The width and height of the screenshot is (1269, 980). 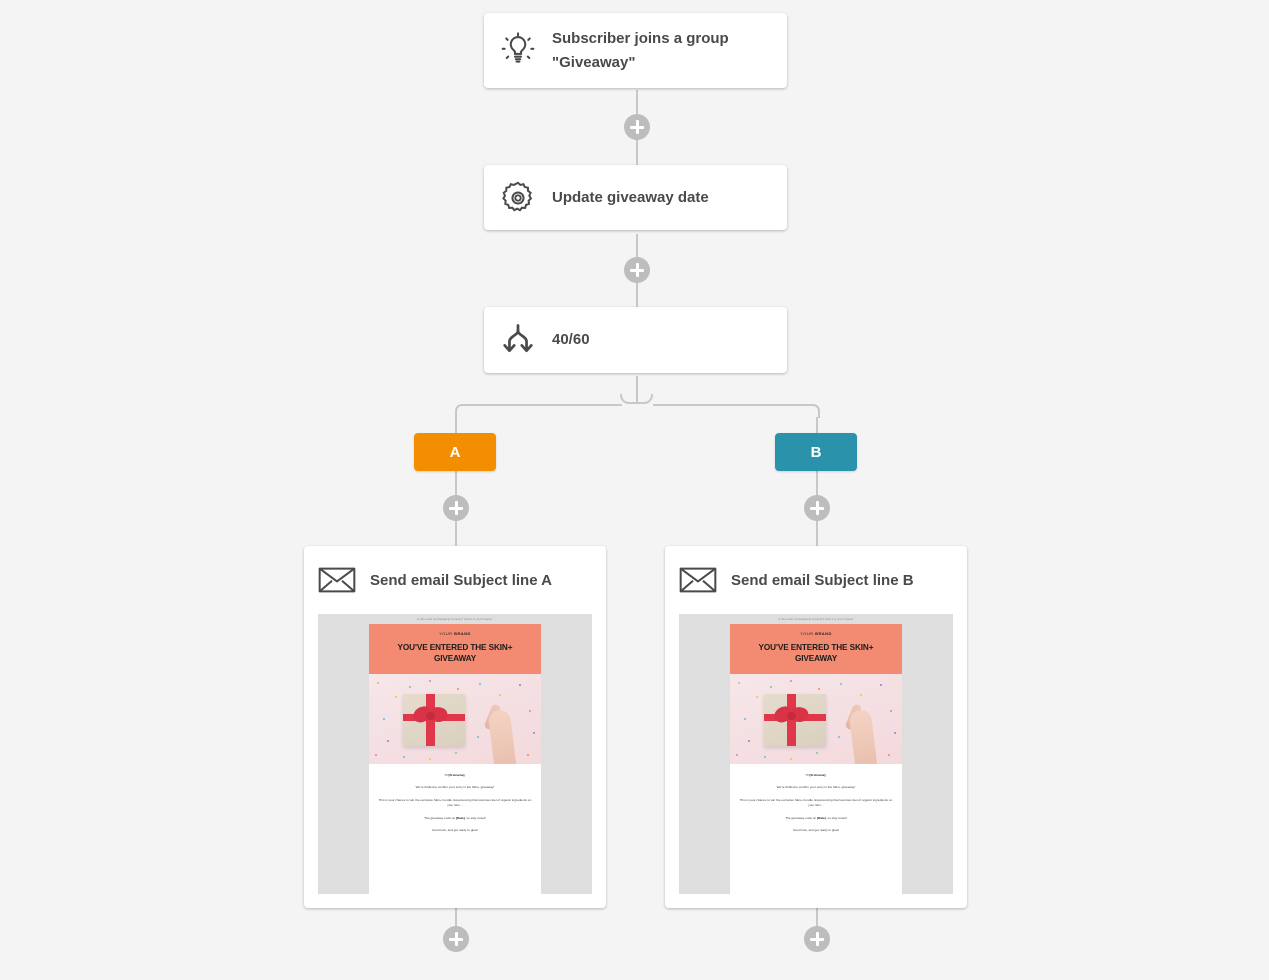 I want to click on email-card-b-title: Send email Subject line B, so click(x=822, y=580).